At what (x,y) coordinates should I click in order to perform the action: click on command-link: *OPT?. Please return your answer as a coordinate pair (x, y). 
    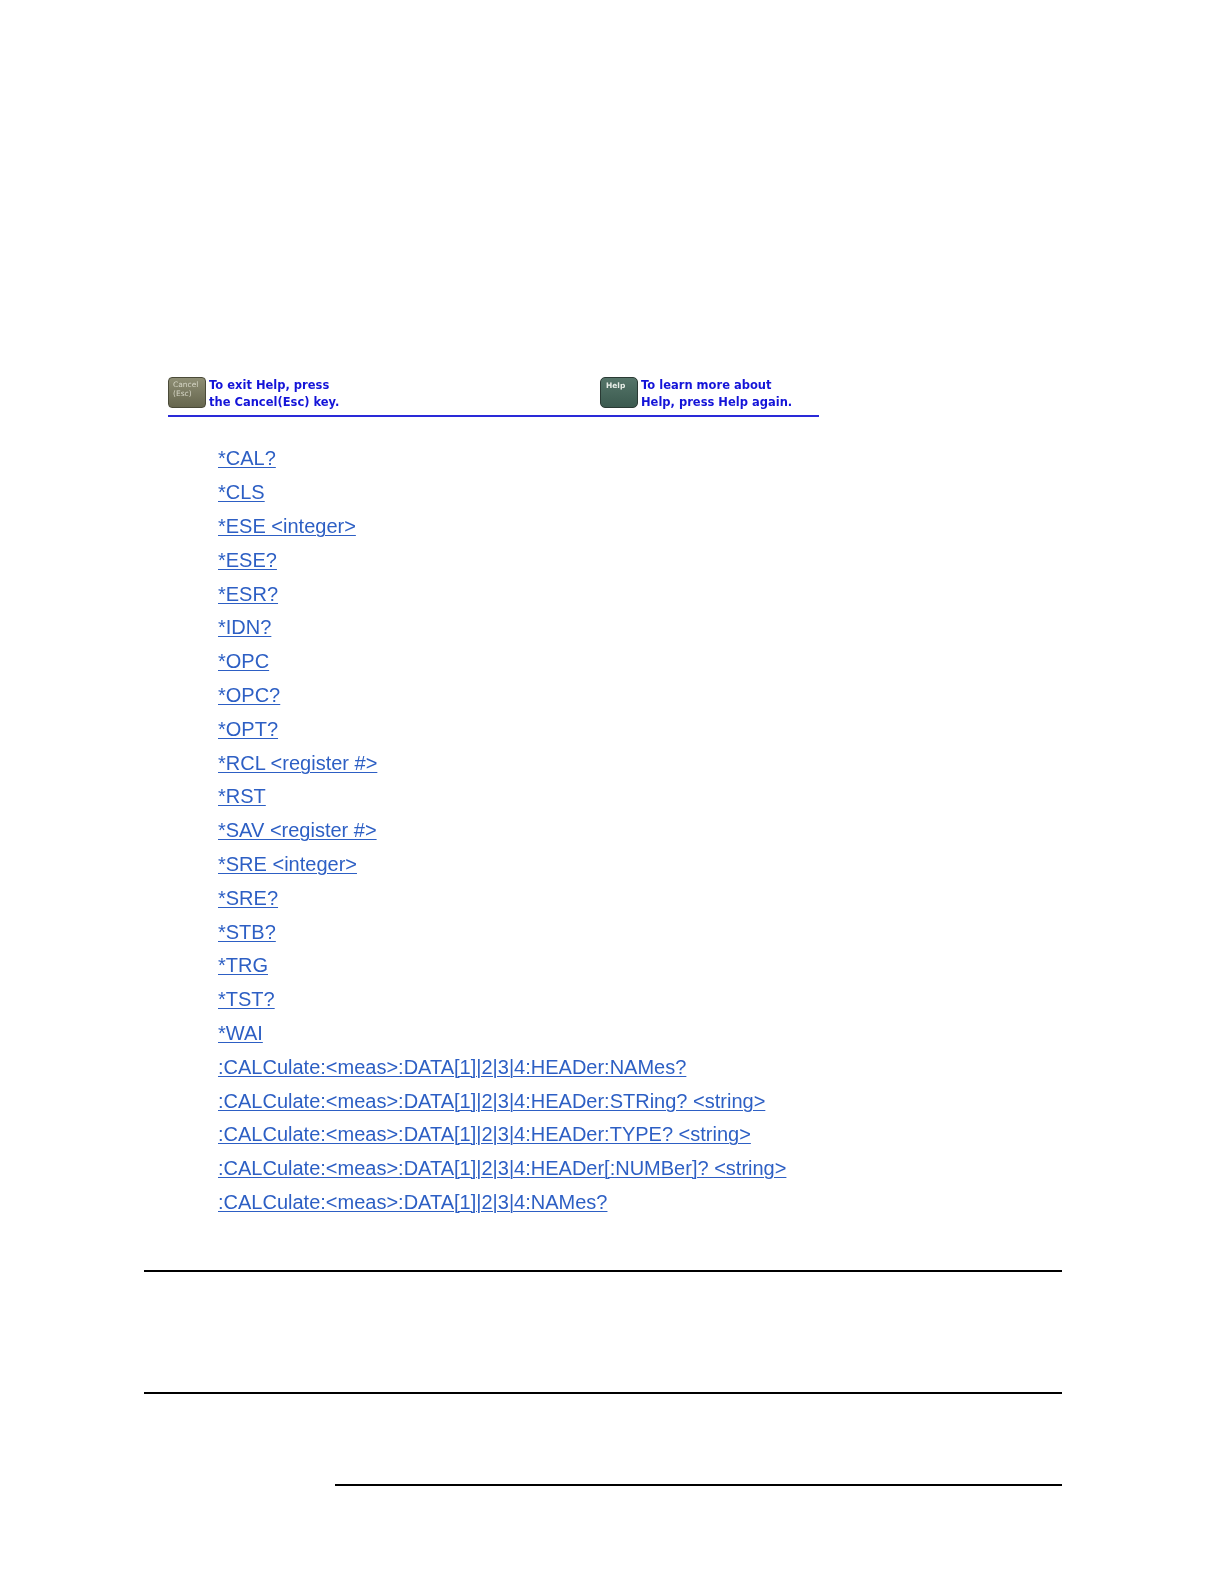
    Looking at the image, I should click on (248, 729).